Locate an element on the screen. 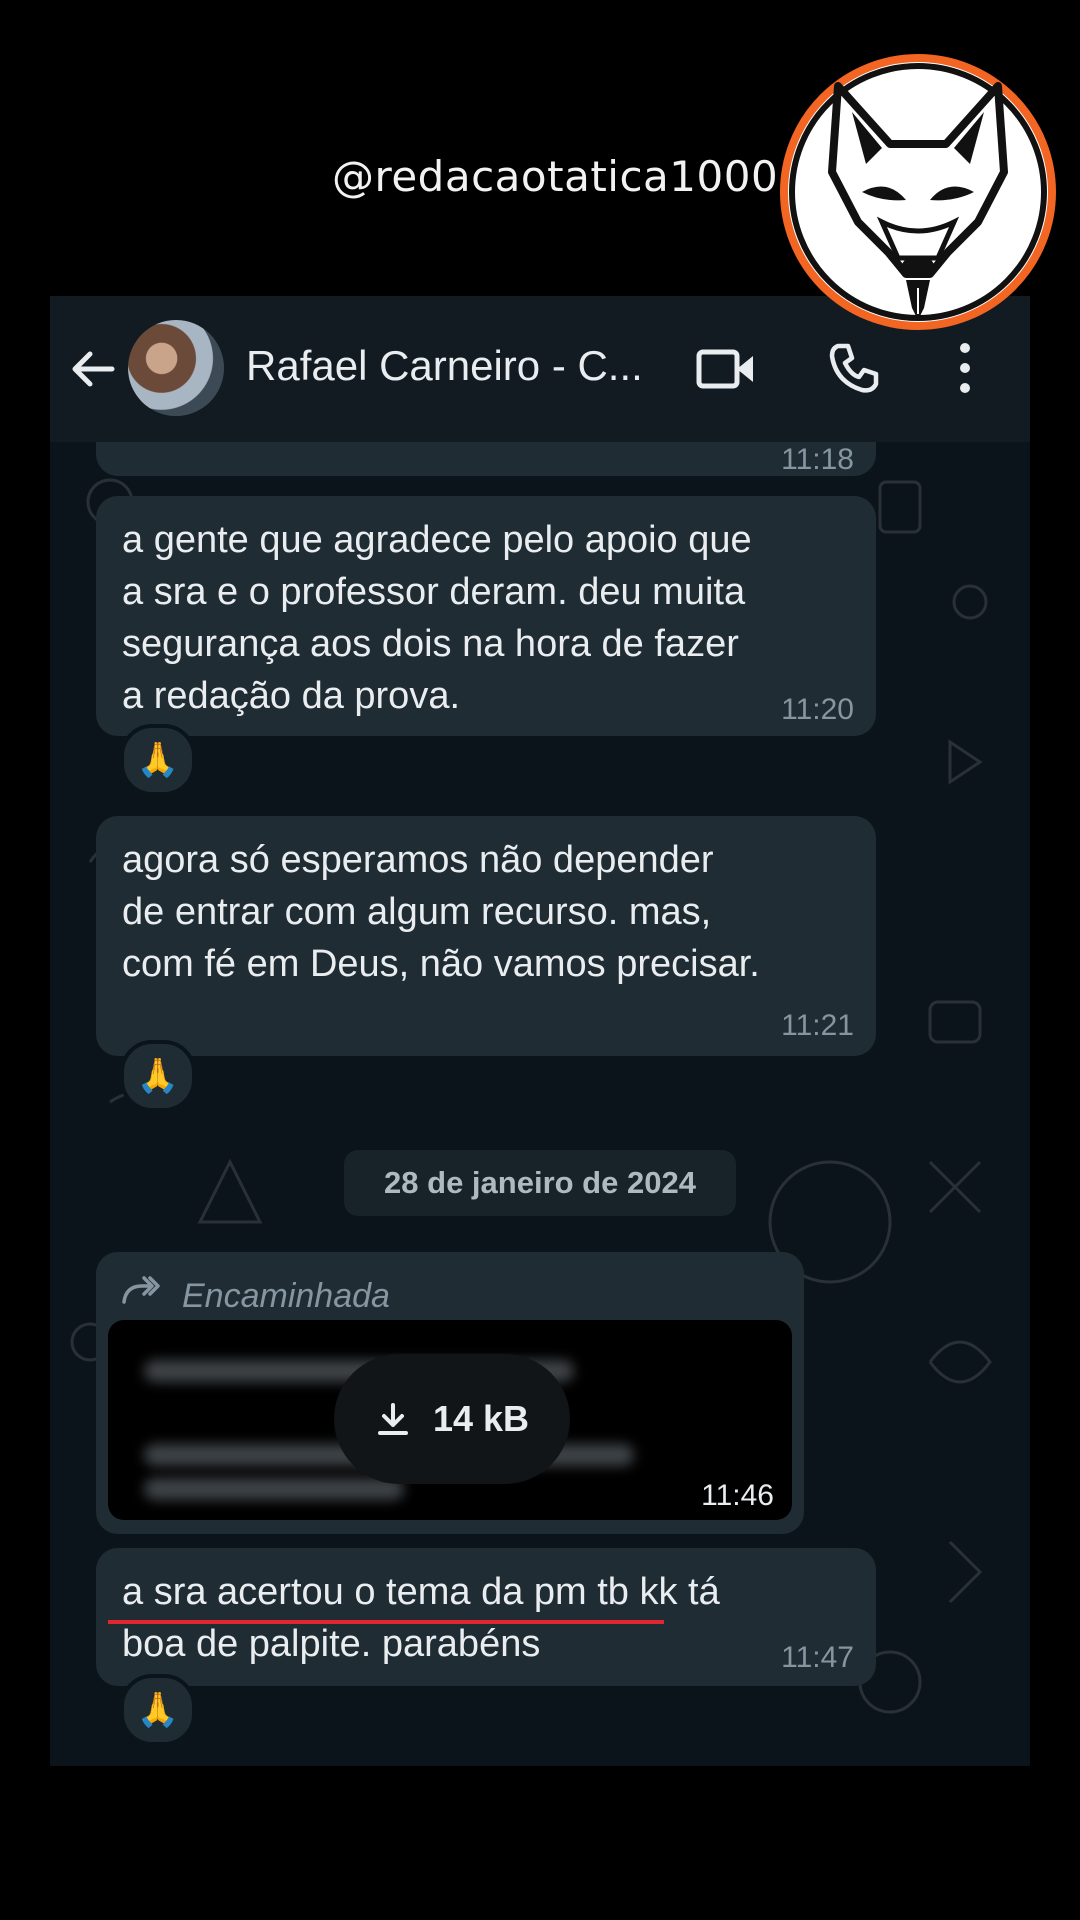 The width and height of the screenshot is (1080, 1920). highlight-underline is located at coordinates (386, 1622).